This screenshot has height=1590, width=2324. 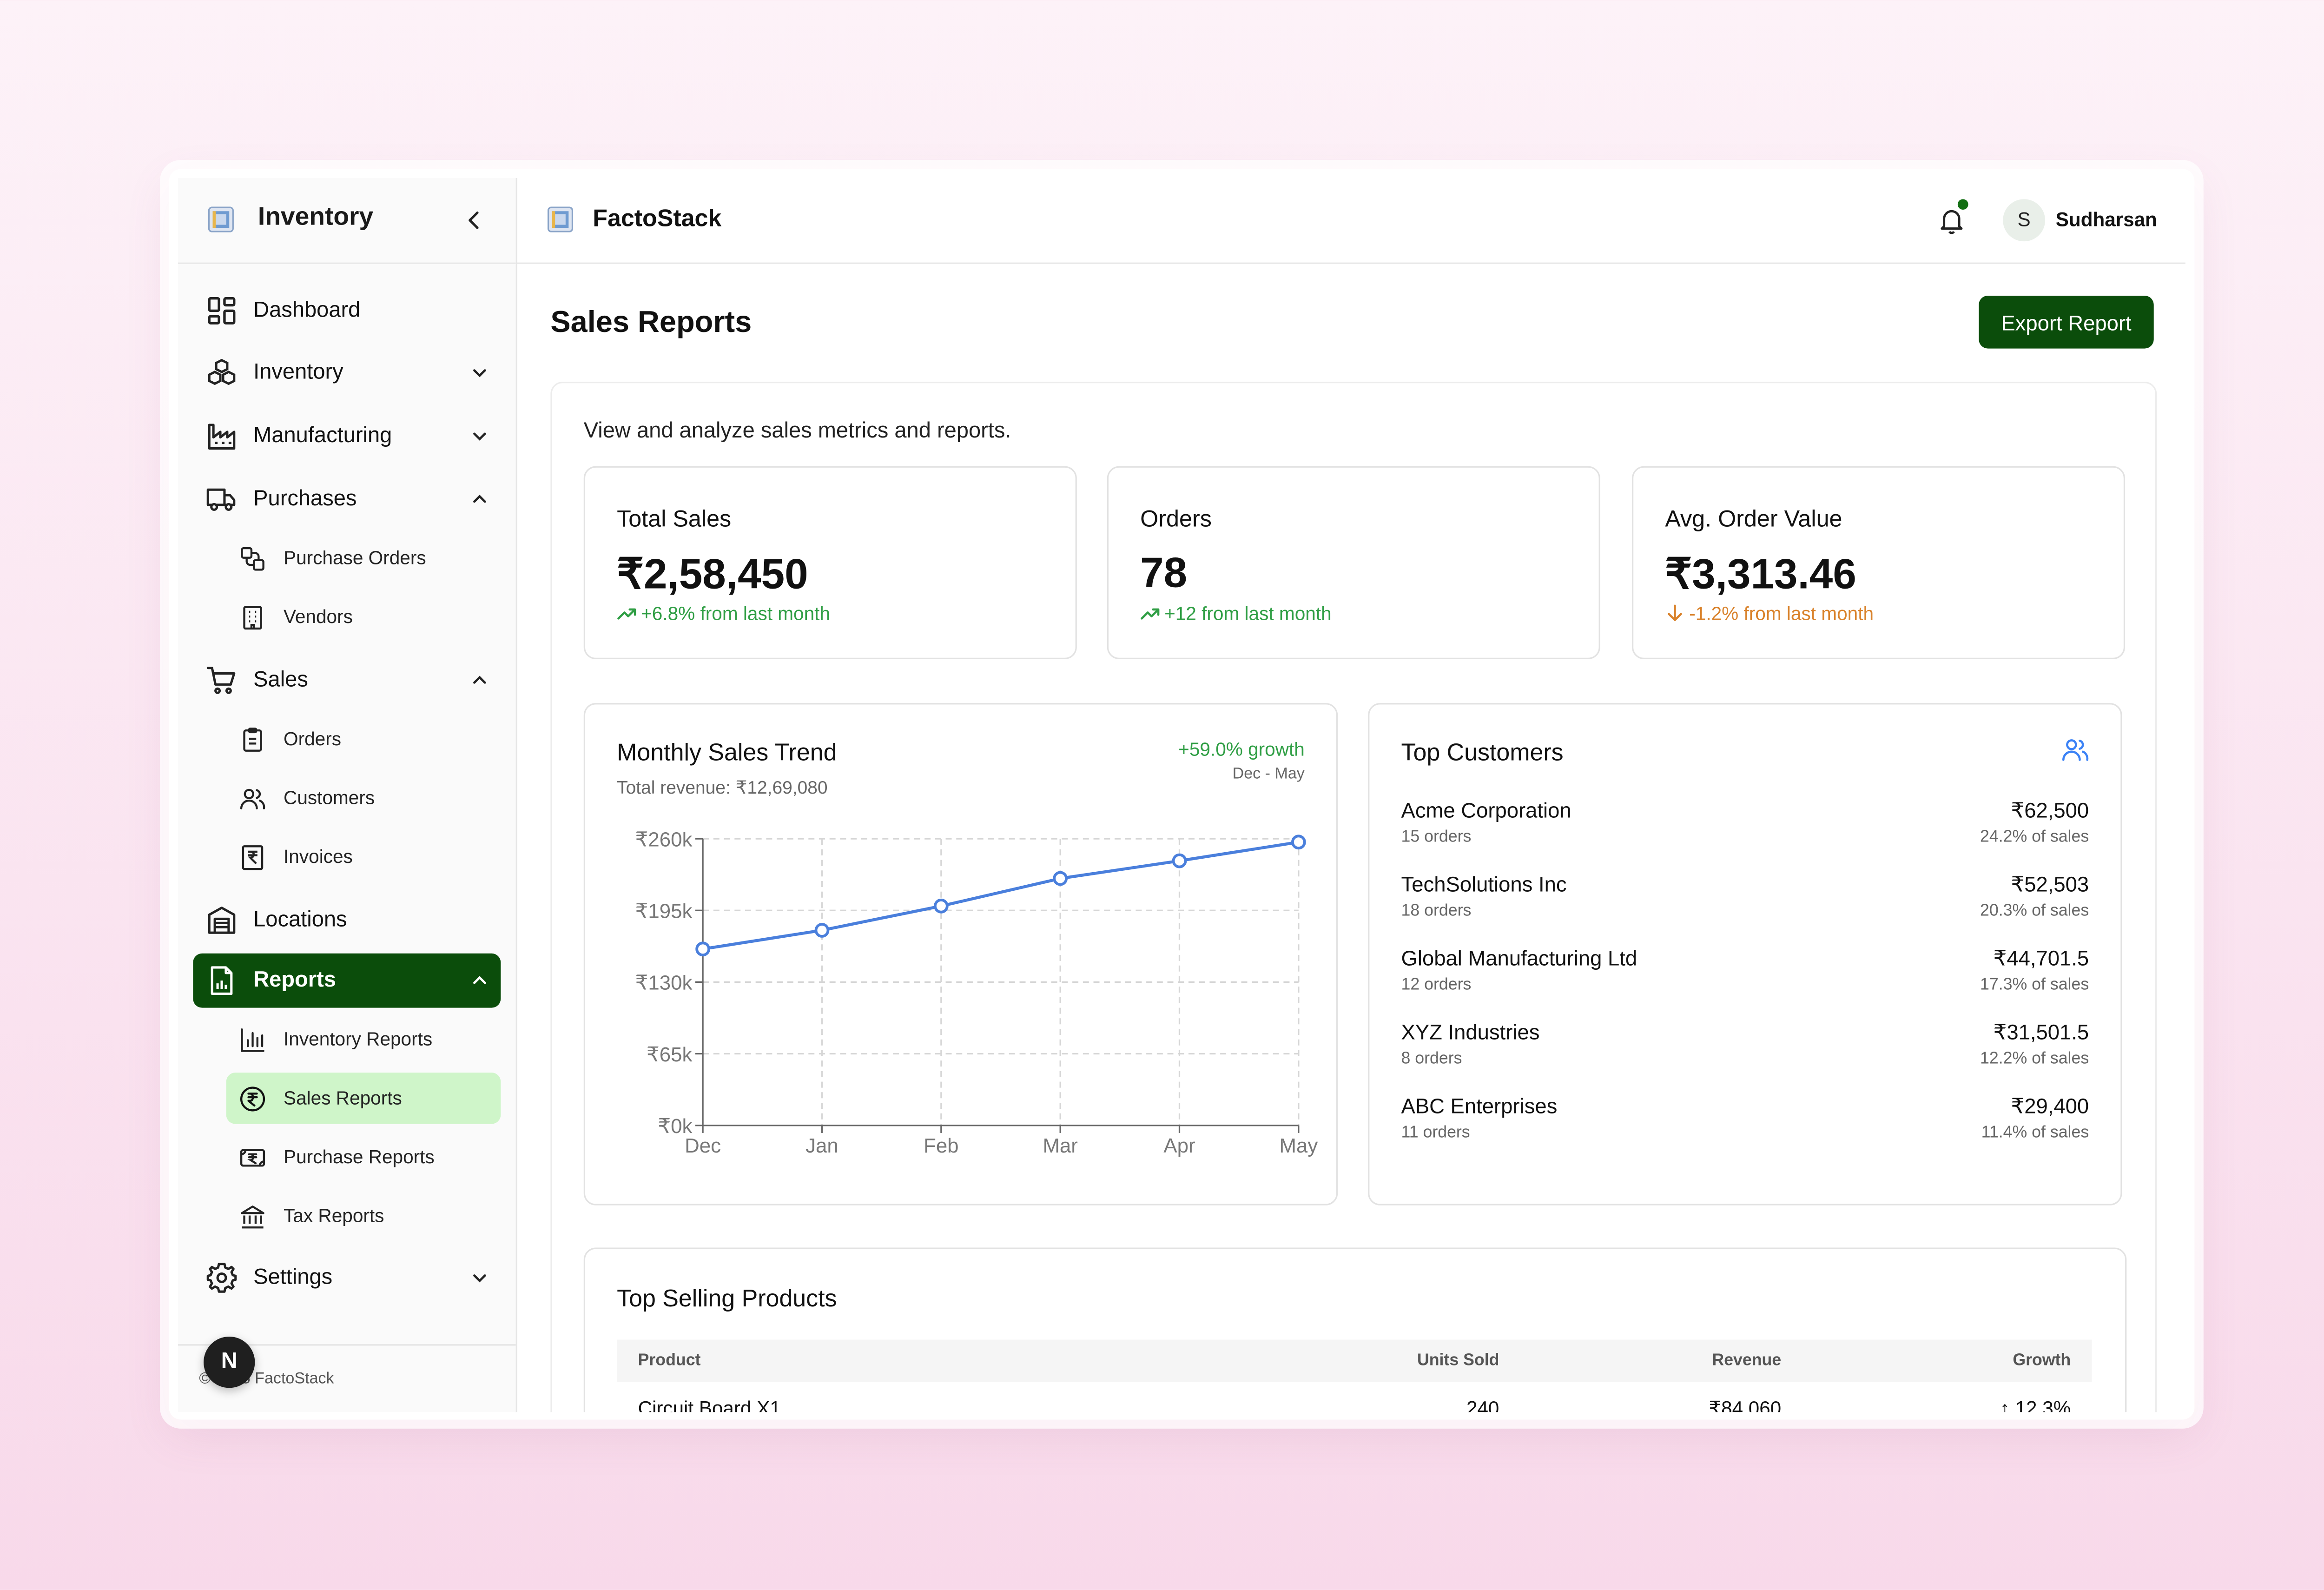 What do you see at coordinates (2034, 1059) in the screenshot?
I see `customer-share: 12.2% of sales` at bounding box center [2034, 1059].